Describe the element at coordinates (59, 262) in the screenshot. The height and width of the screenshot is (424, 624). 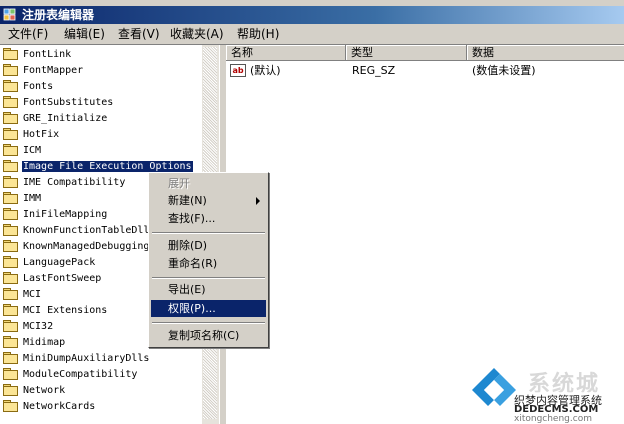
I see `tree-item-label: LanguagePack` at that location.